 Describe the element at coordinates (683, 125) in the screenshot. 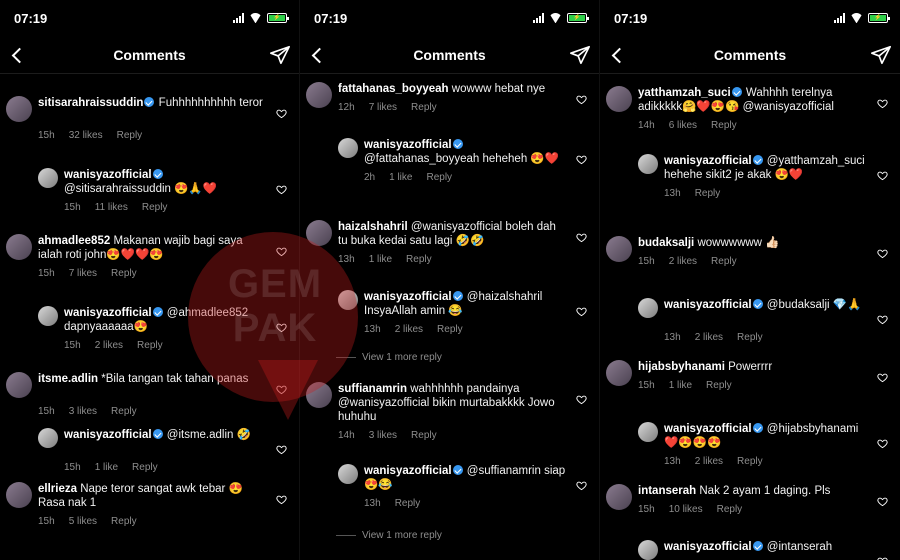

I see `like-count: 6 likes` at that location.